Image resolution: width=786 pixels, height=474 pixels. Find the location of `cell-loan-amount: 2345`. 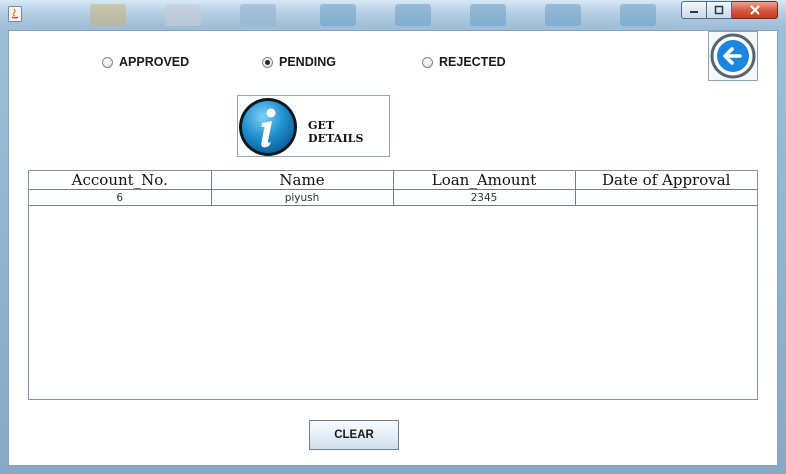

cell-loan-amount: 2345 is located at coordinates (484, 197).